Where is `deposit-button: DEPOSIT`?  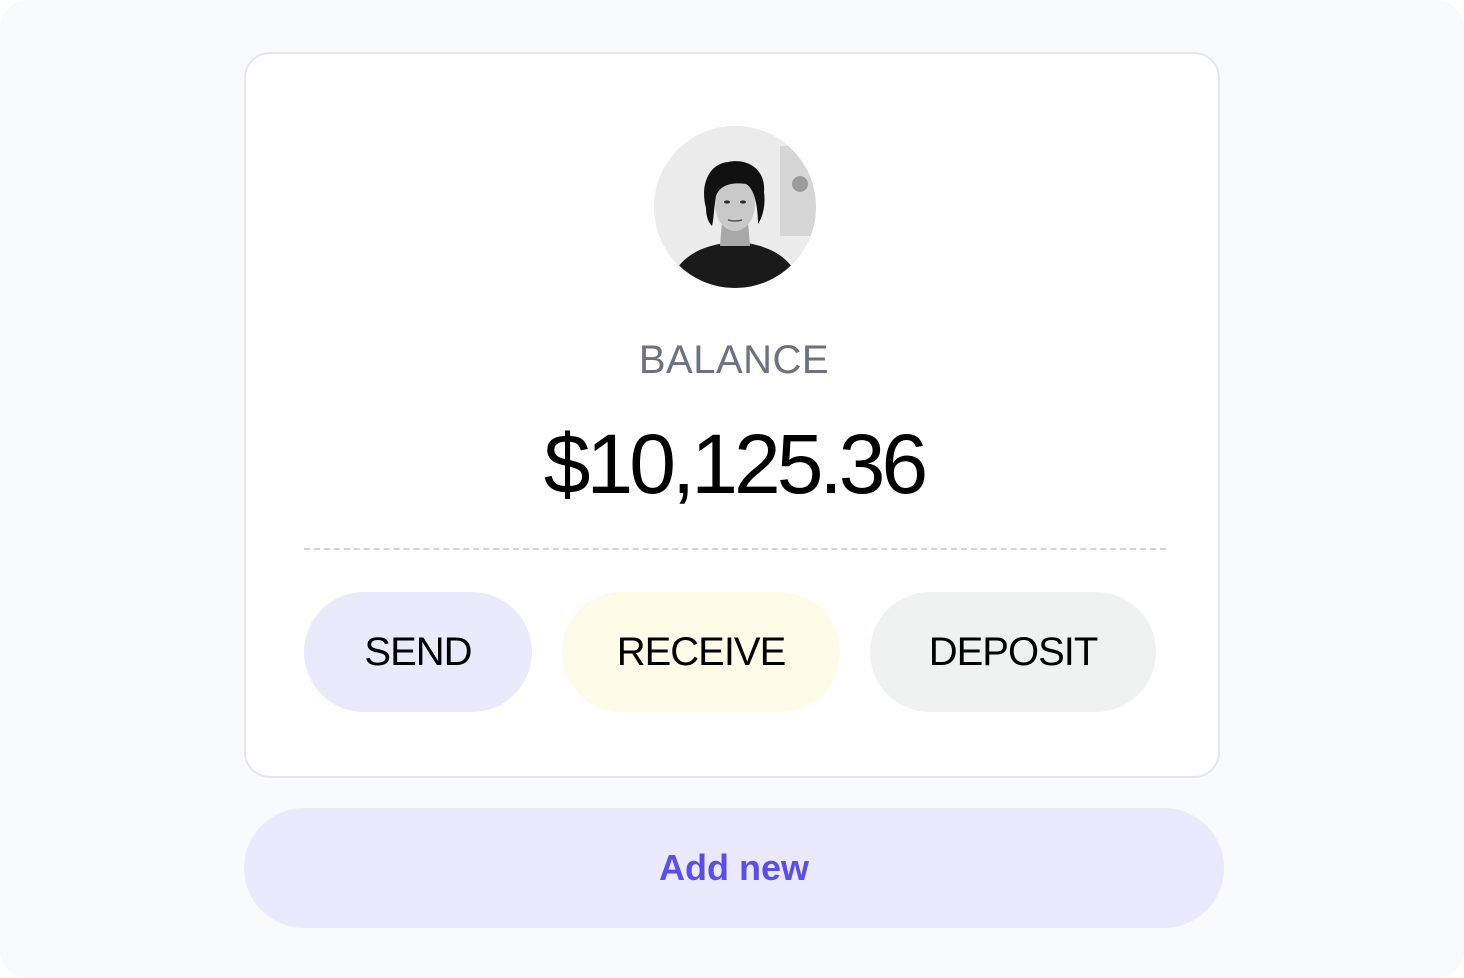 deposit-button: DEPOSIT is located at coordinates (1013, 652).